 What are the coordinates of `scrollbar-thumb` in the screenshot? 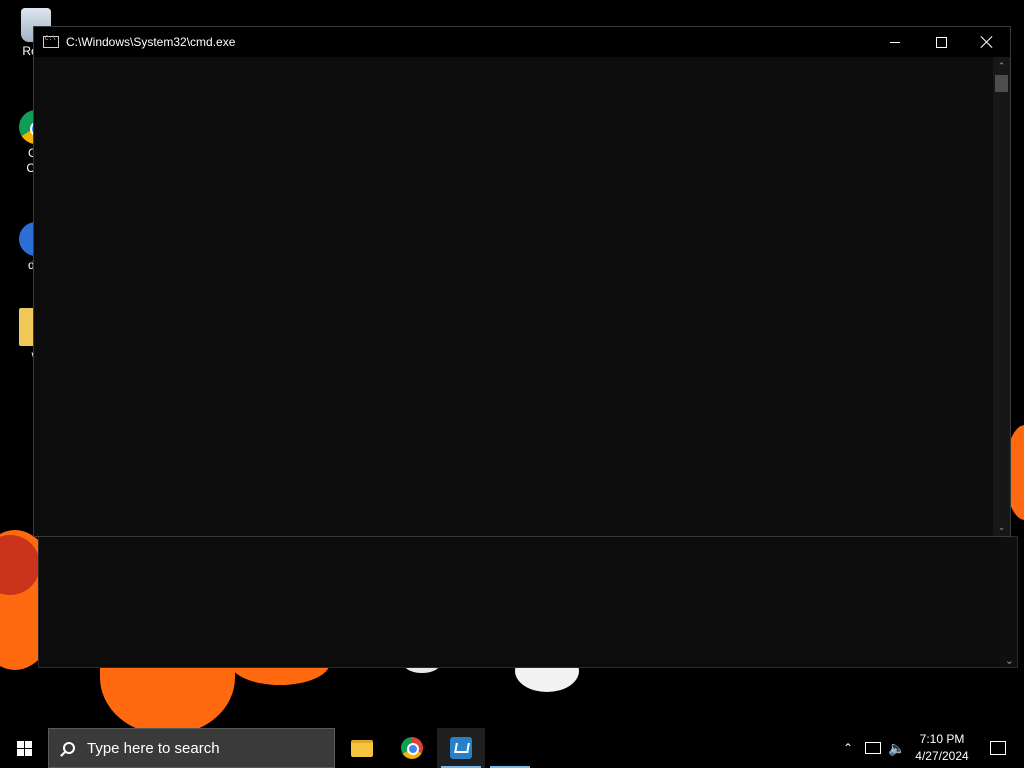 It's located at (1001, 83).